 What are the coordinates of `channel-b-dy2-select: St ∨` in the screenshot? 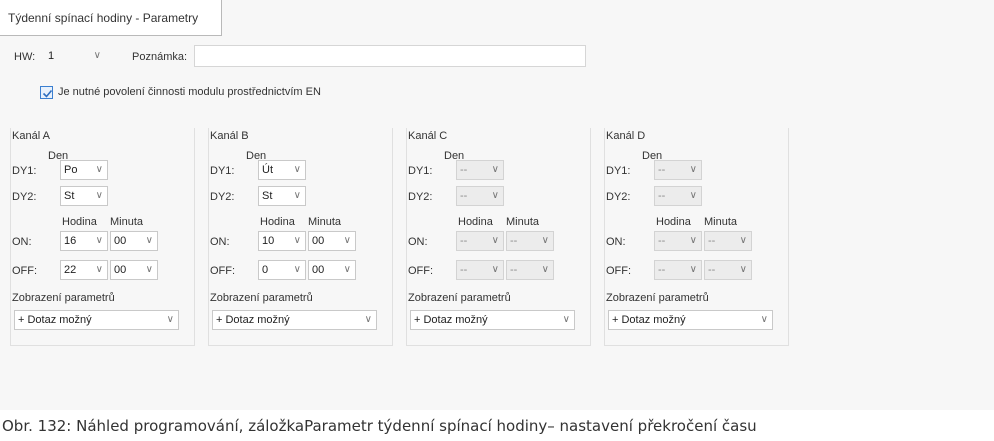 It's located at (282, 196).